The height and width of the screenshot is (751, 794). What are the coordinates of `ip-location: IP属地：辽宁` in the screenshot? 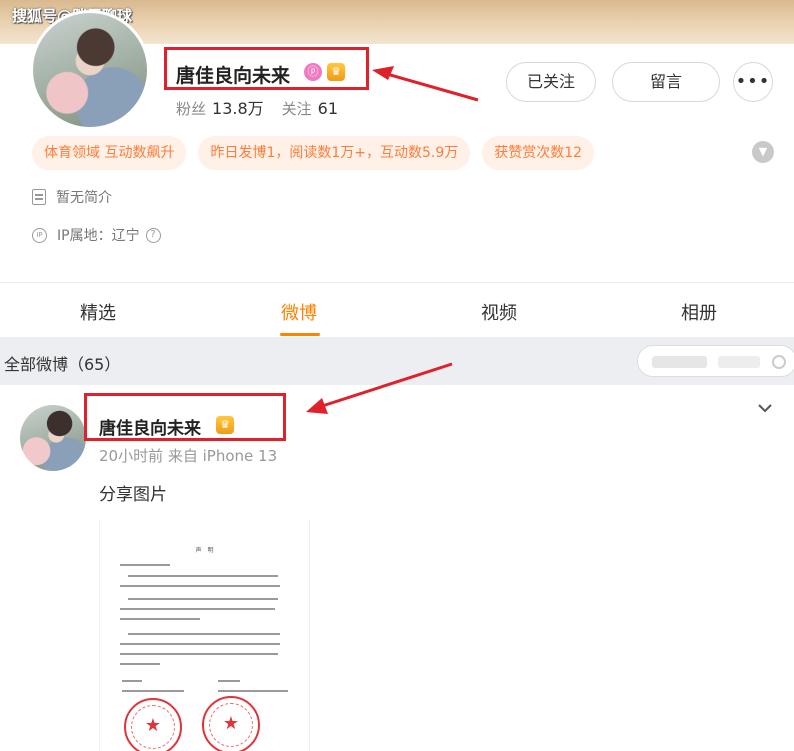 It's located at (98, 236).